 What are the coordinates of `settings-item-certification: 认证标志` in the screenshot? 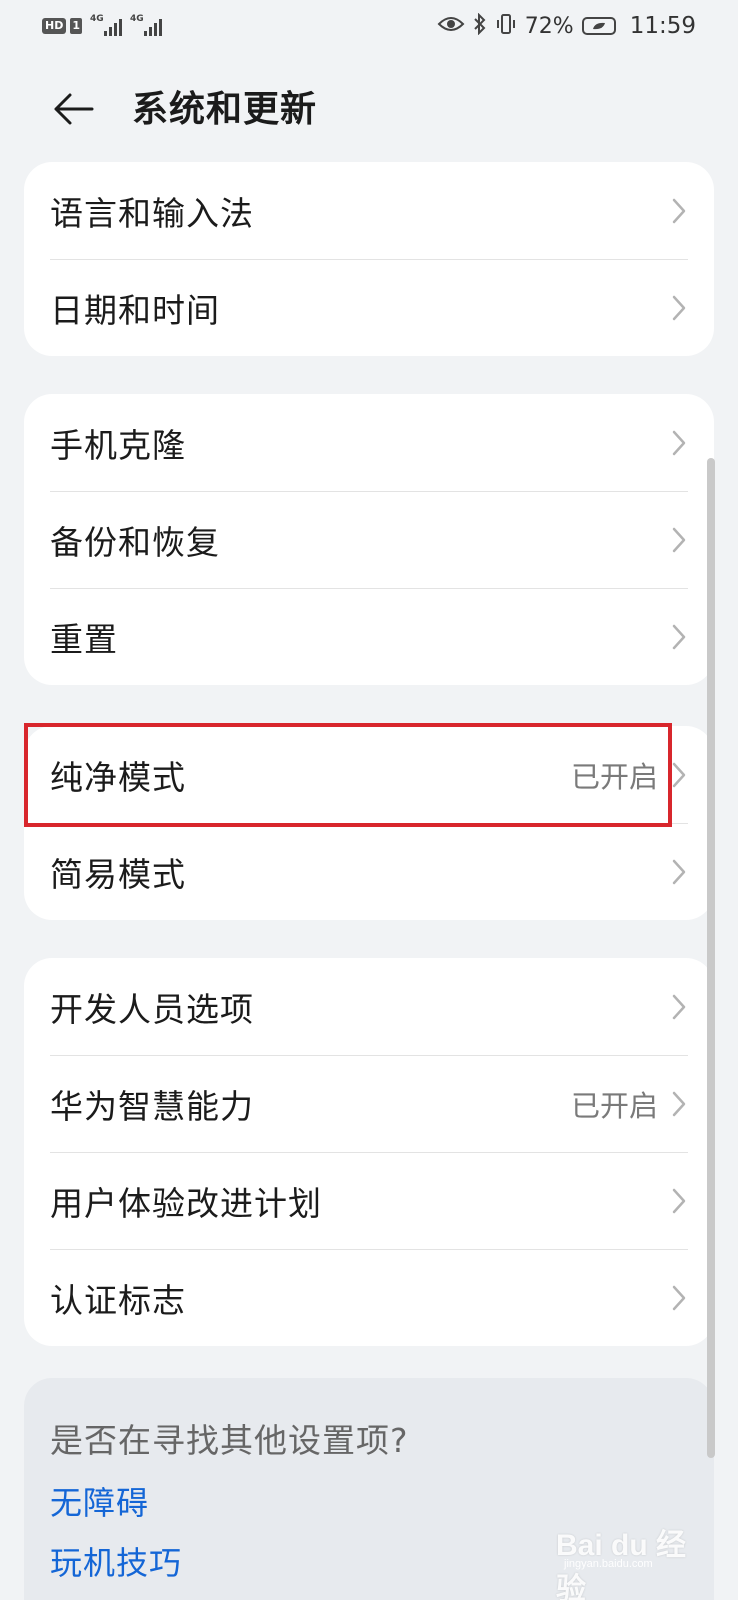 It's located at (369, 1297).